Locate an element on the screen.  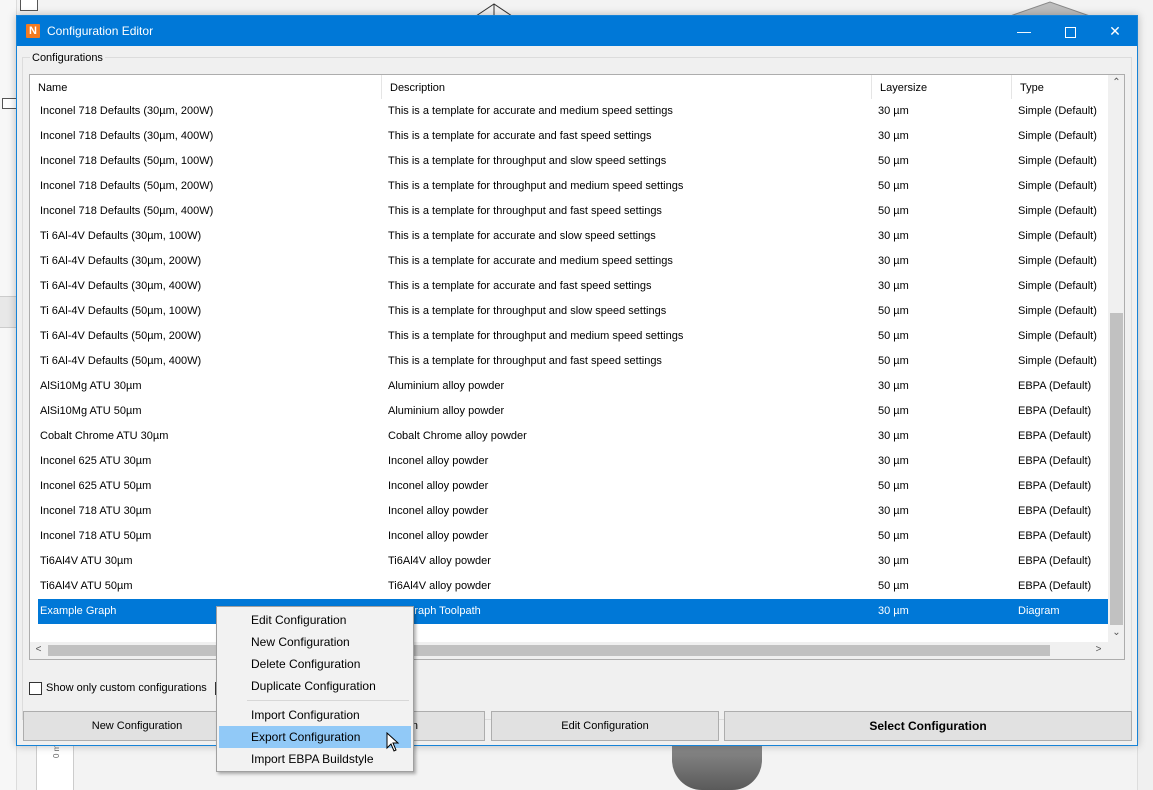
scroll-right-icon: > is located at coordinates (1098, 649).